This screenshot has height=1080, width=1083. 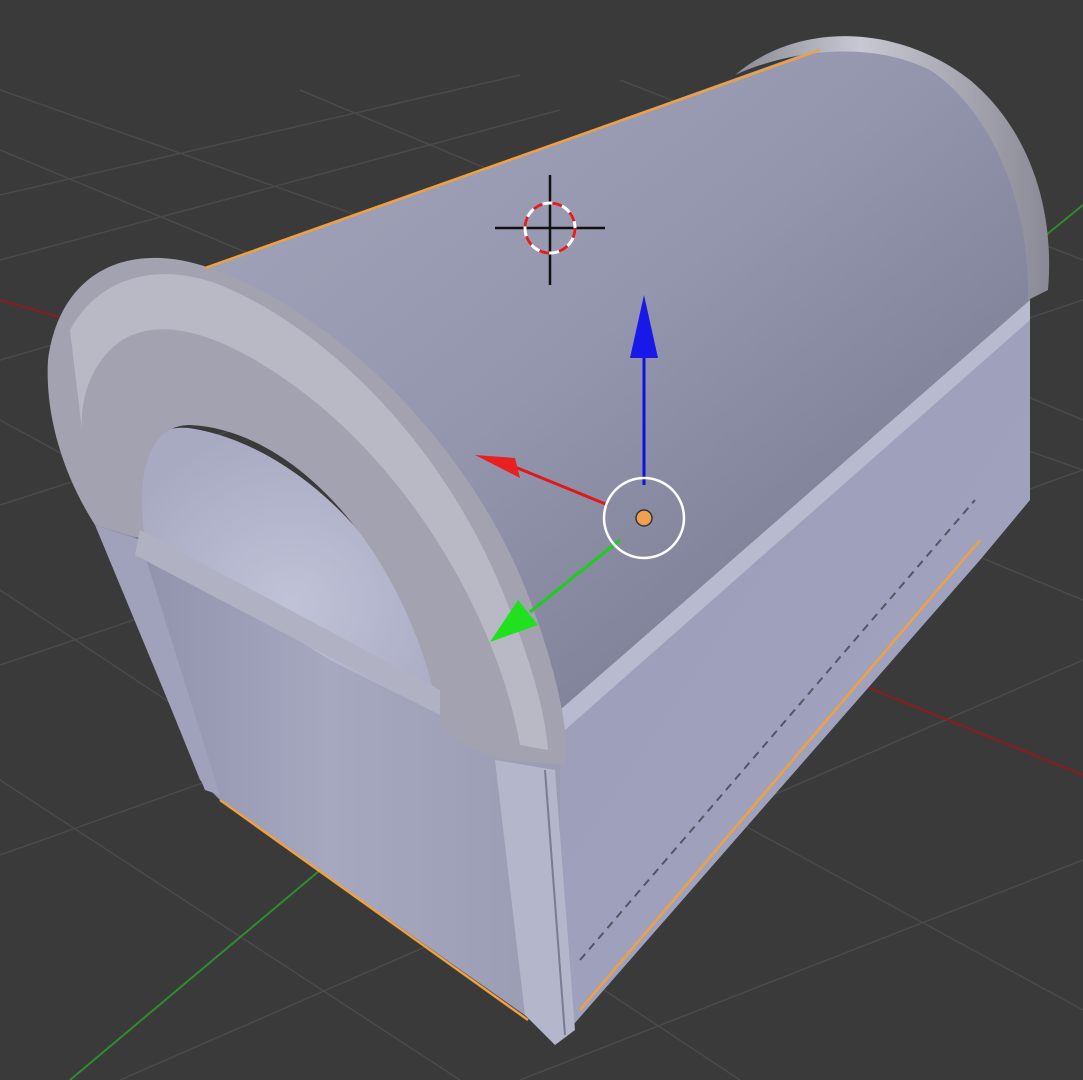 What do you see at coordinates (210, 962) in the screenshot?
I see `world-y-axis` at bounding box center [210, 962].